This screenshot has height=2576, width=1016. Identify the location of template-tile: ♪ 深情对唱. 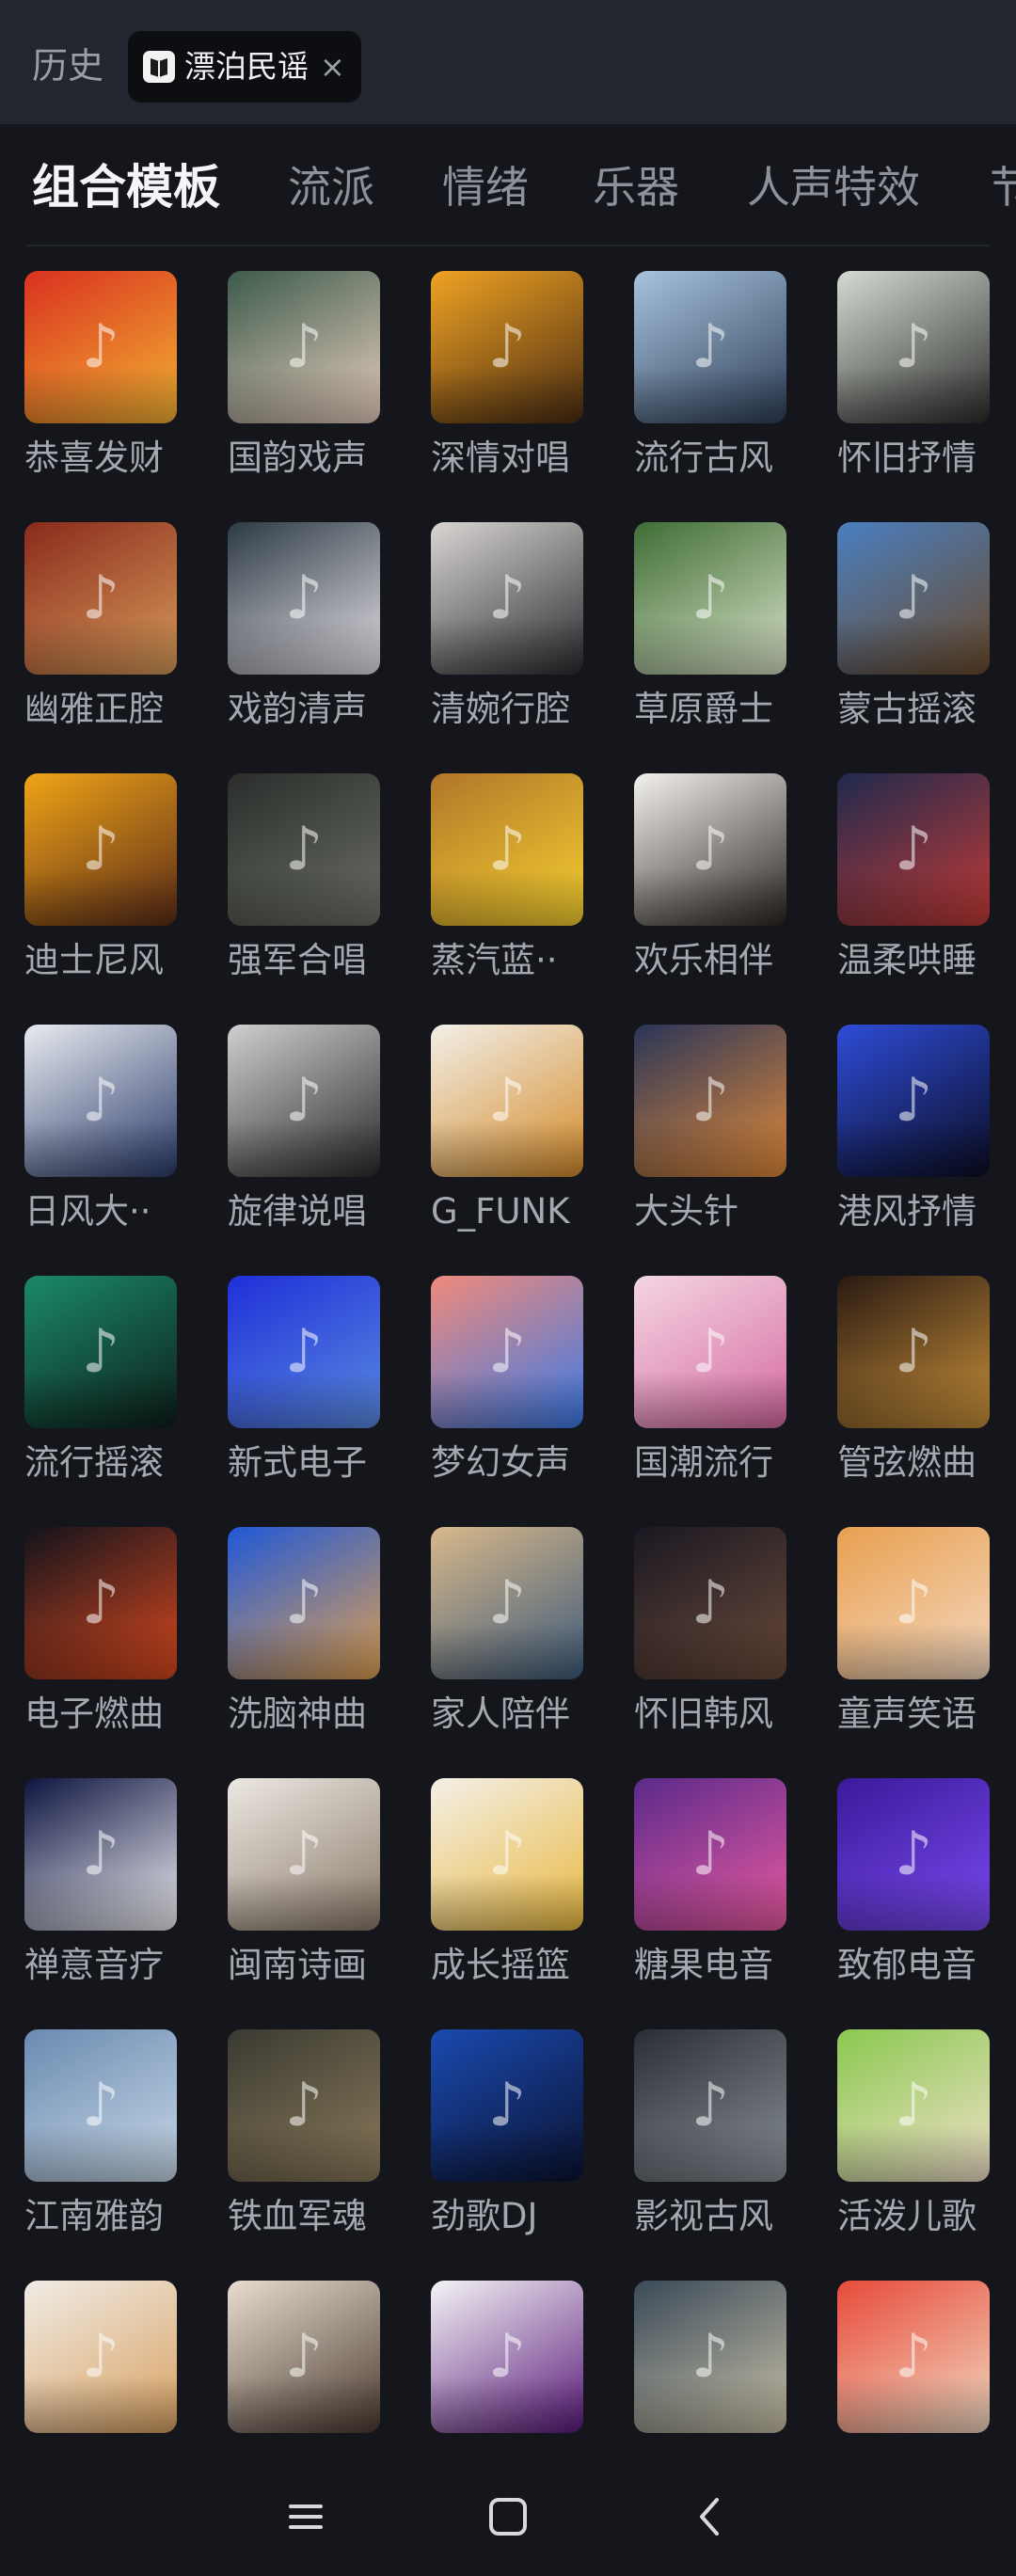
(503, 389).